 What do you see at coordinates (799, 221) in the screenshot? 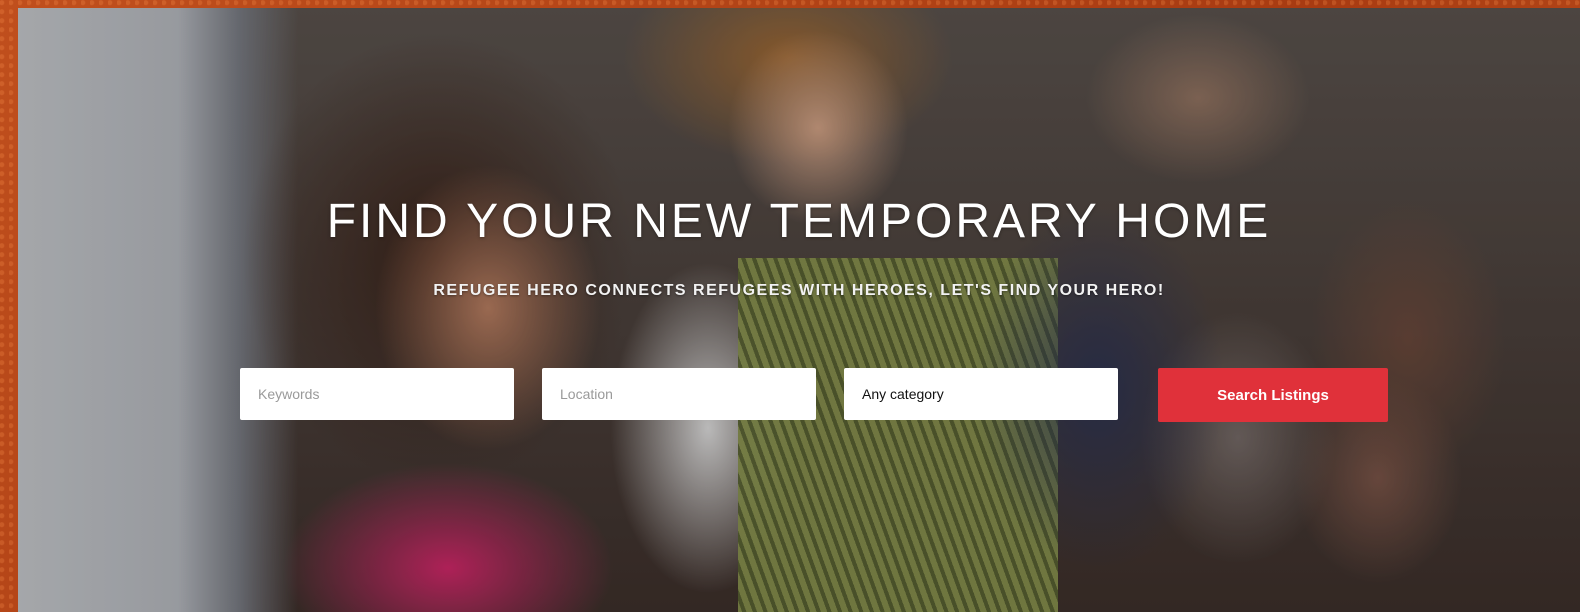
I see `hero-headline: FIND YOUR NEW TEMPORARY HOME` at bounding box center [799, 221].